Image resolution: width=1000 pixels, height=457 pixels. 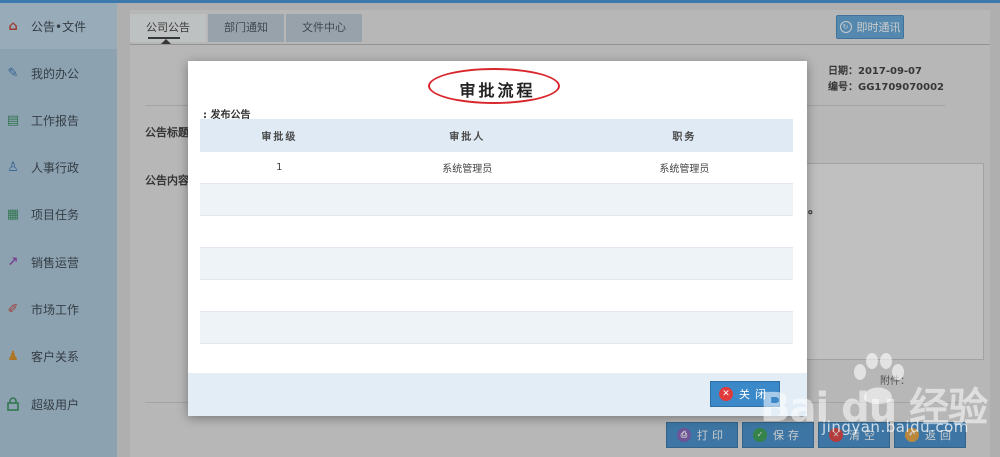 What do you see at coordinates (684, 168) in the screenshot?
I see `cell-position: 系统管理员` at bounding box center [684, 168].